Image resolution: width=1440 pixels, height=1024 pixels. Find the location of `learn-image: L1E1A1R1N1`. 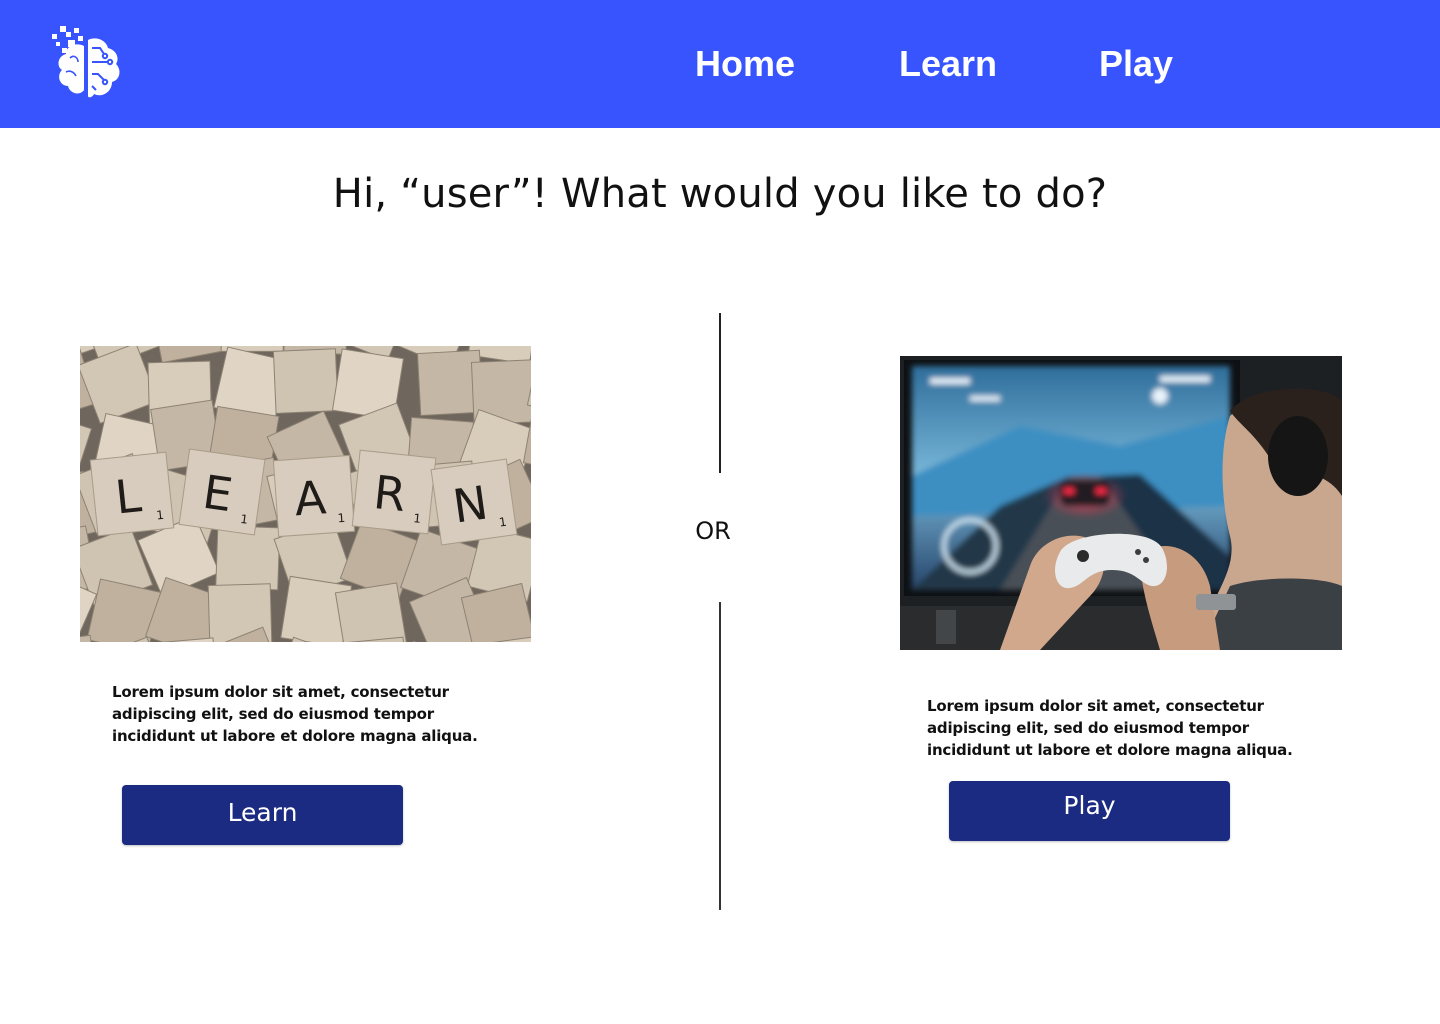

learn-image: L1E1A1R1N1 is located at coordinates (305, 494).